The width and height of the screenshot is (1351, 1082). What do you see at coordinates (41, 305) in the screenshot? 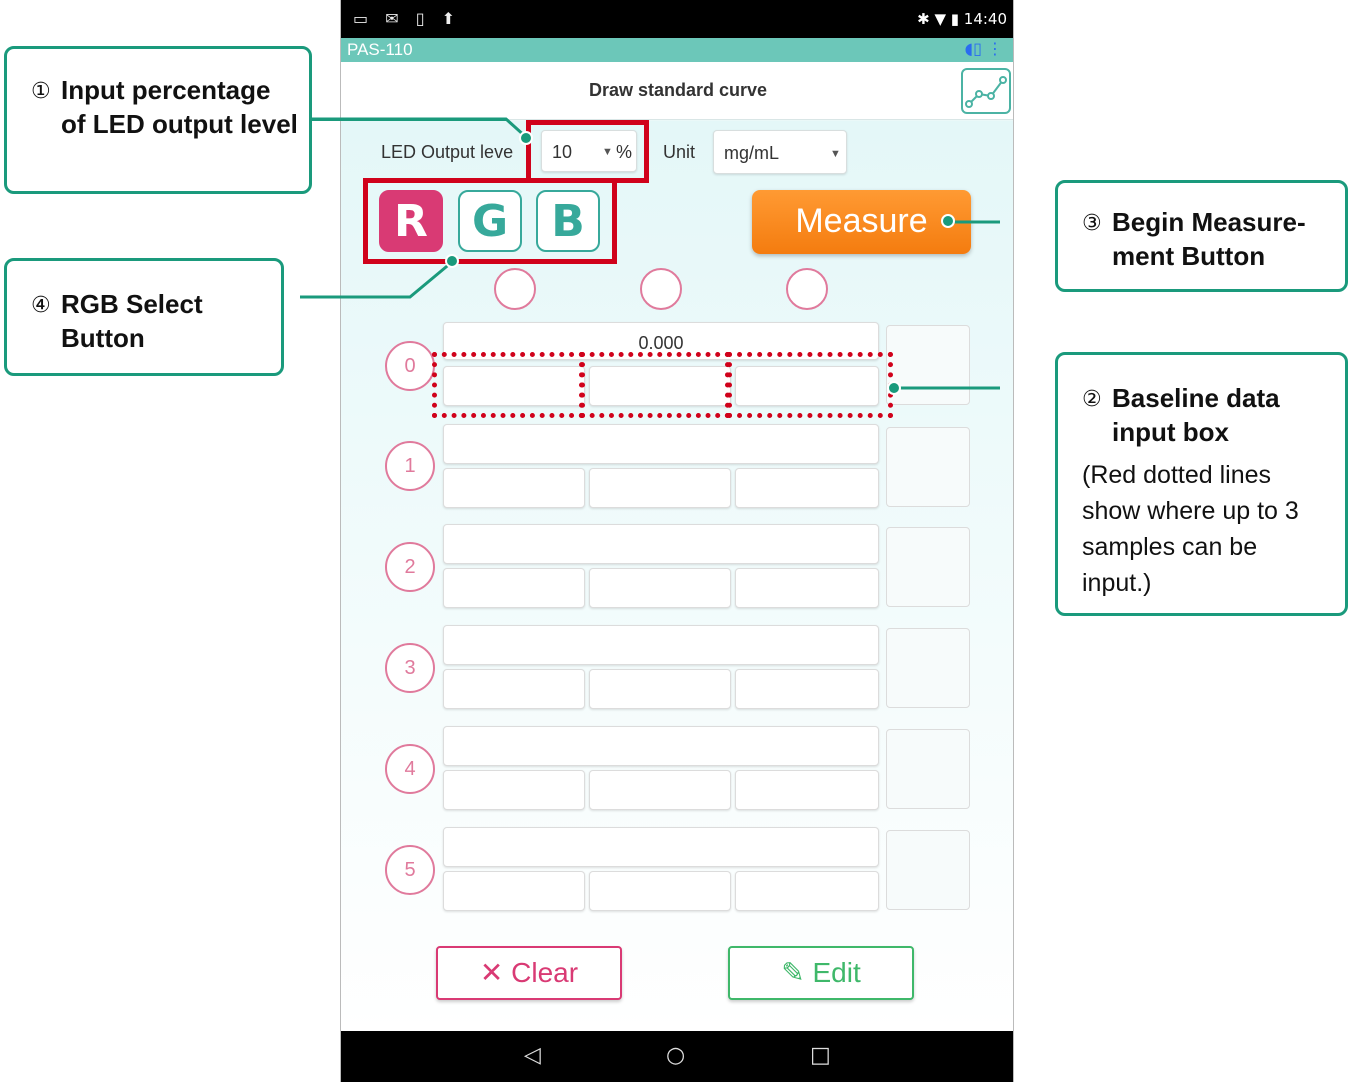
I see `callout-number: ④` at bounding box center [41, 305].